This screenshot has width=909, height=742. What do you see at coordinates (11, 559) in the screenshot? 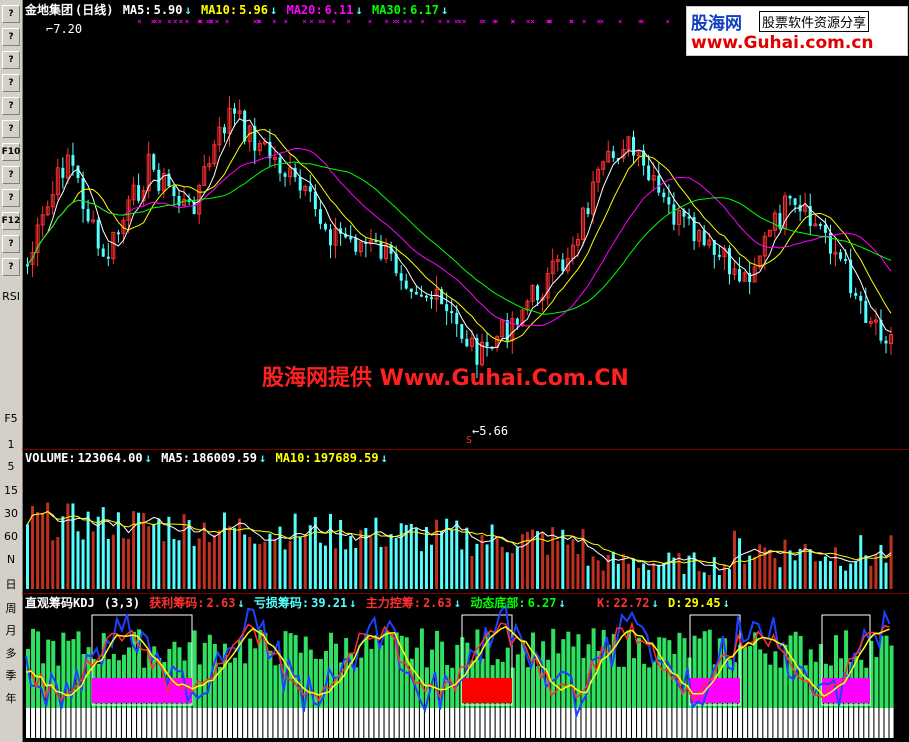
I see `toolbar-item-7: N` at bounding box center [11, 559].